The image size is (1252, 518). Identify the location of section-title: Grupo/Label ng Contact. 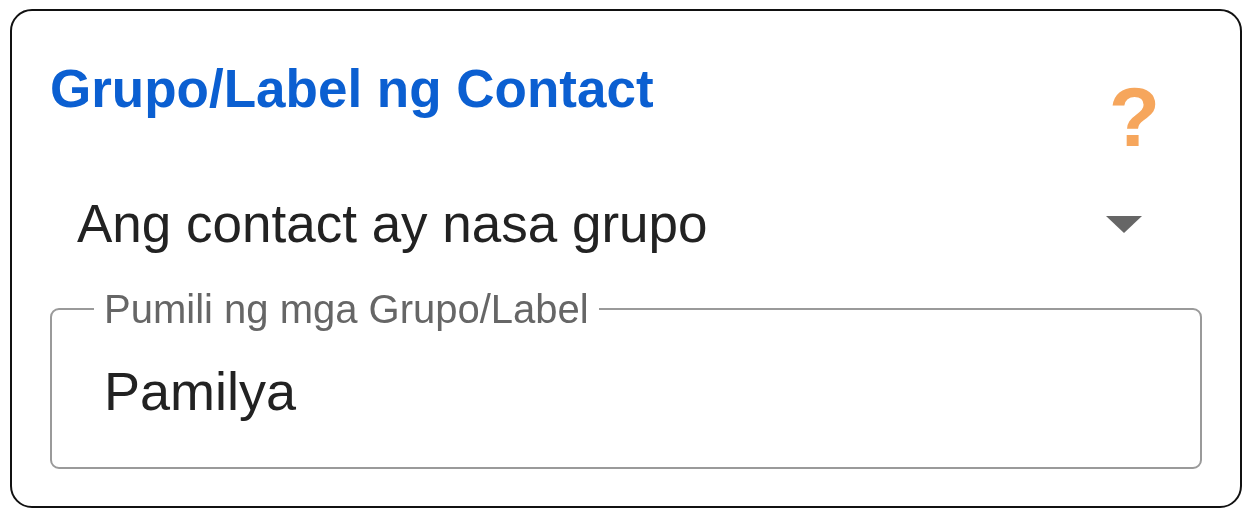
(352, 89).